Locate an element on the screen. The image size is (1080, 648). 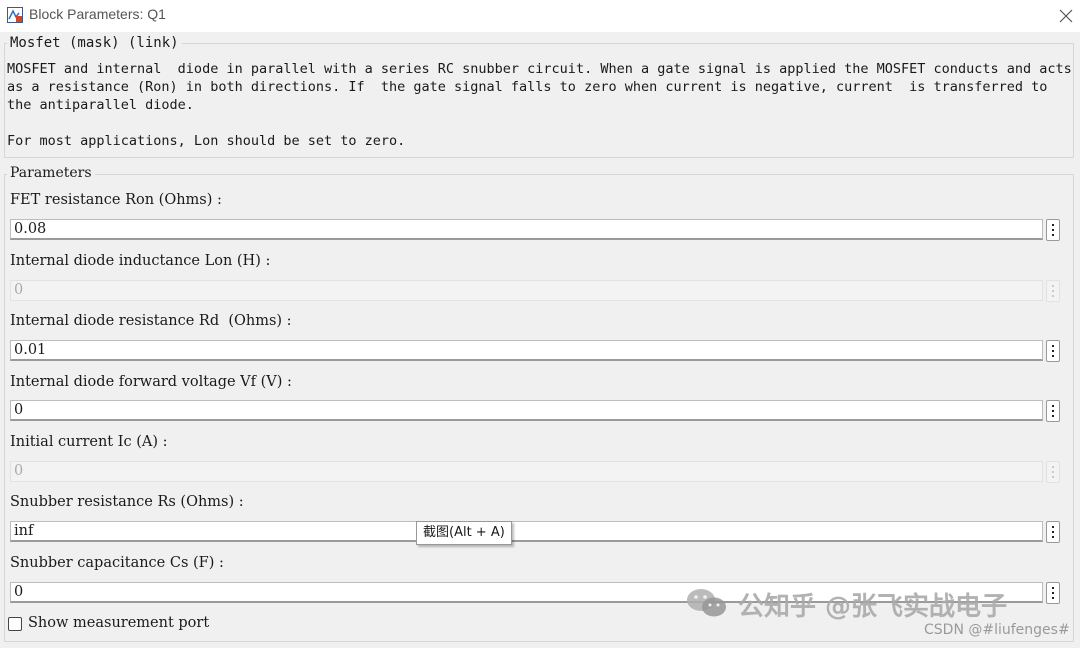
vf-label: Internal diode forward voltage Vf (V) : is located at coordinates (151, 382).